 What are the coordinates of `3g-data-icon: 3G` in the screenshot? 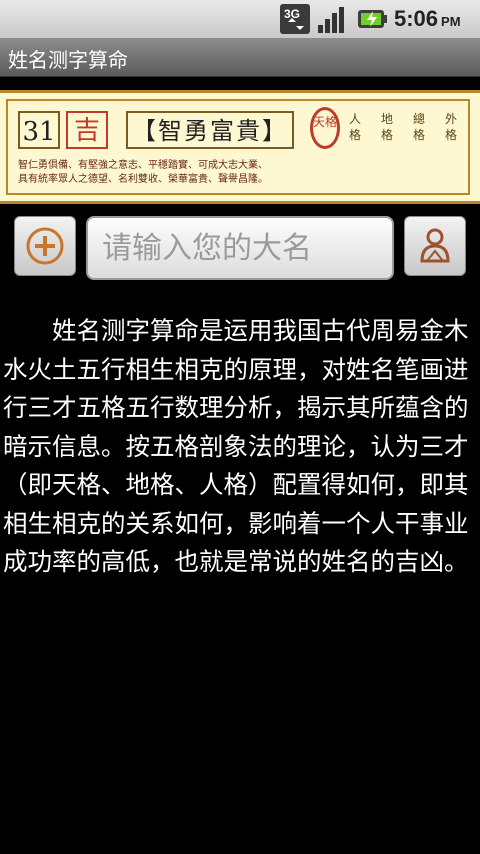 It's located at (295, 19).